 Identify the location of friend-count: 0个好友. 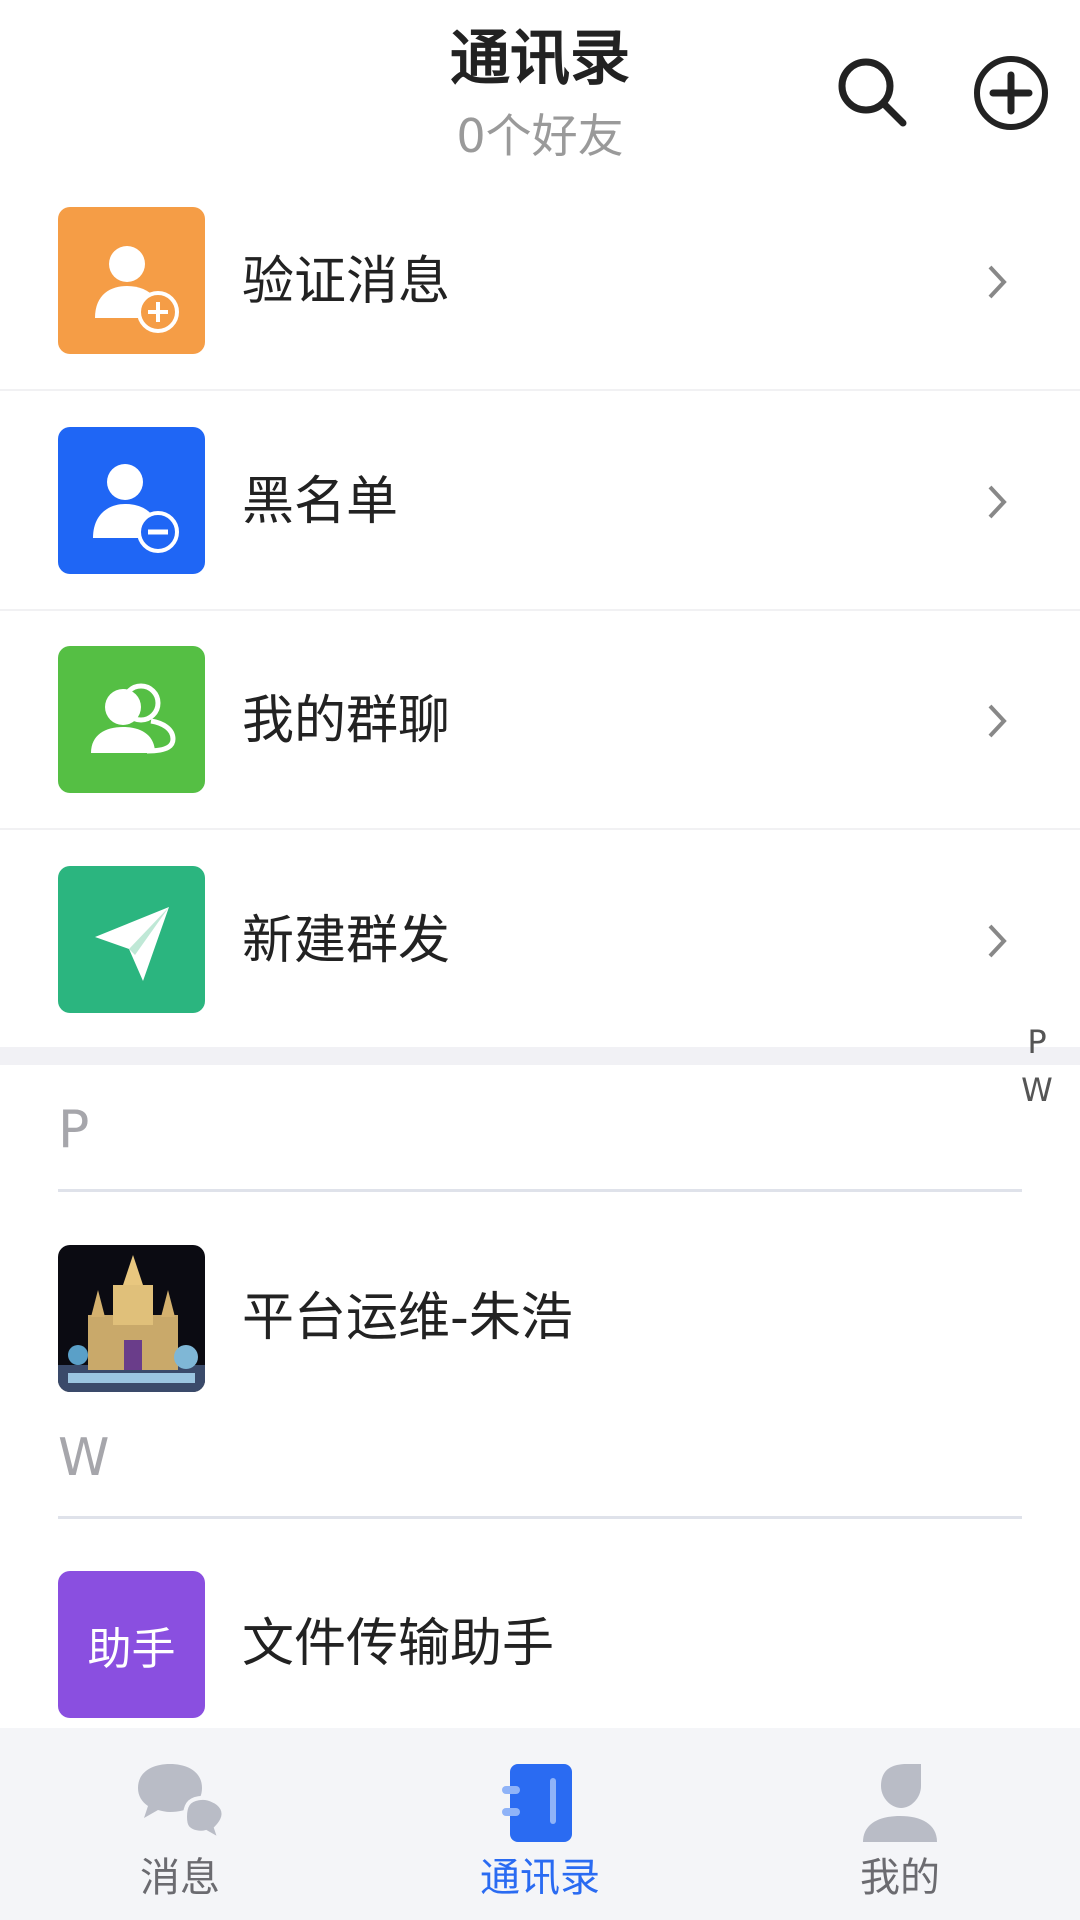
(540, 136).